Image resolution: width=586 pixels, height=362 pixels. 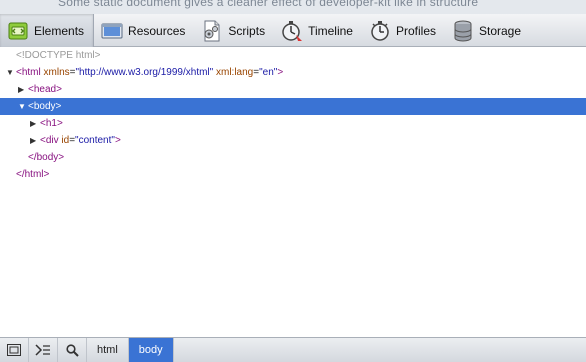 What do you see at coordinates (58, 55) in the screenshot?
I see `doctype-text: <!DOCTYPE html>` at bounding box center [58, 55].